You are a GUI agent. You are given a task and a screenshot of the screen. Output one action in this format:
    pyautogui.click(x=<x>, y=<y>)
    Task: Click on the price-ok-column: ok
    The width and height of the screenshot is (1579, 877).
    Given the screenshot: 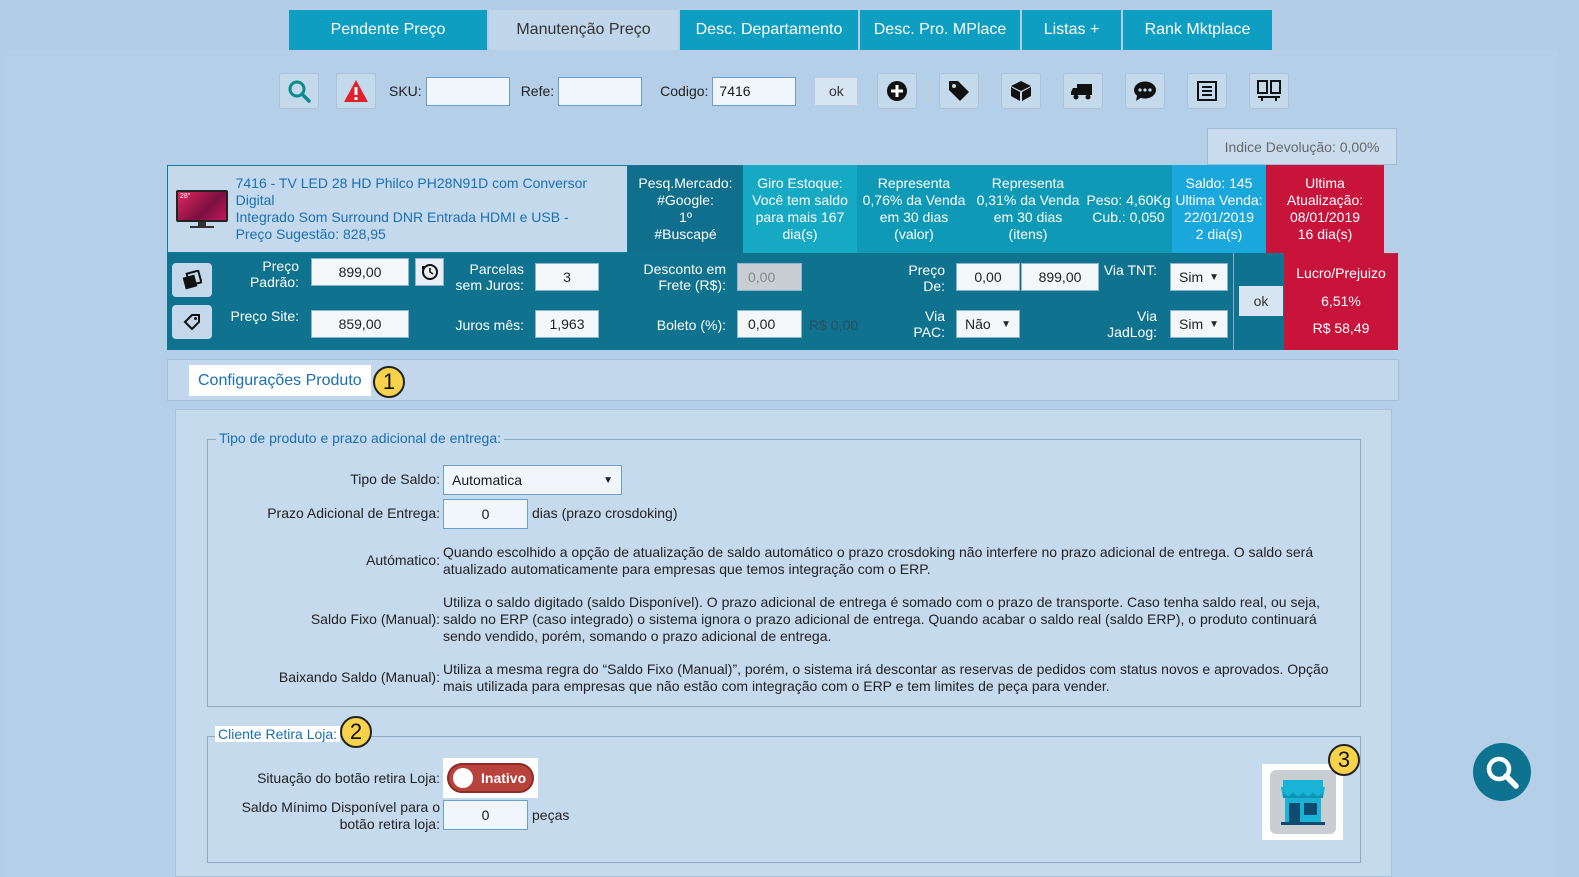 What is the action you would take?
    pyautogui.click(x=1258, y=301)
    